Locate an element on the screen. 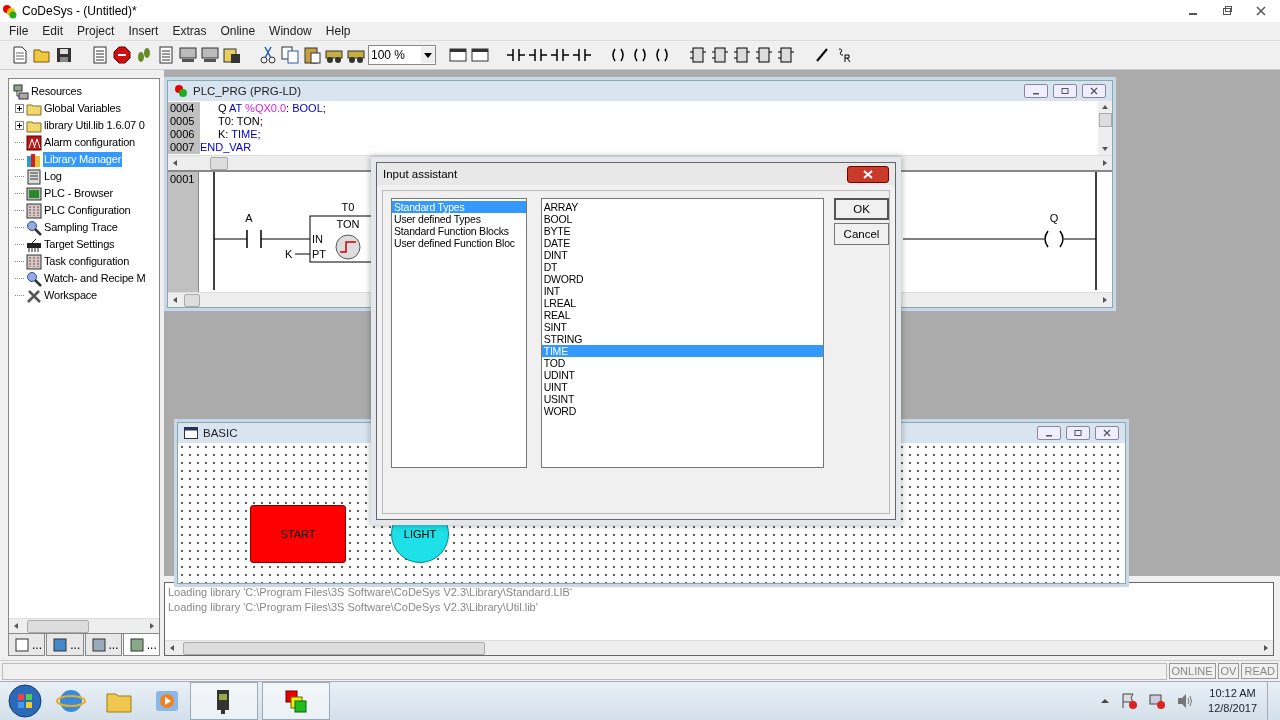  list-item: TOD is located at coordinates (682, 363).